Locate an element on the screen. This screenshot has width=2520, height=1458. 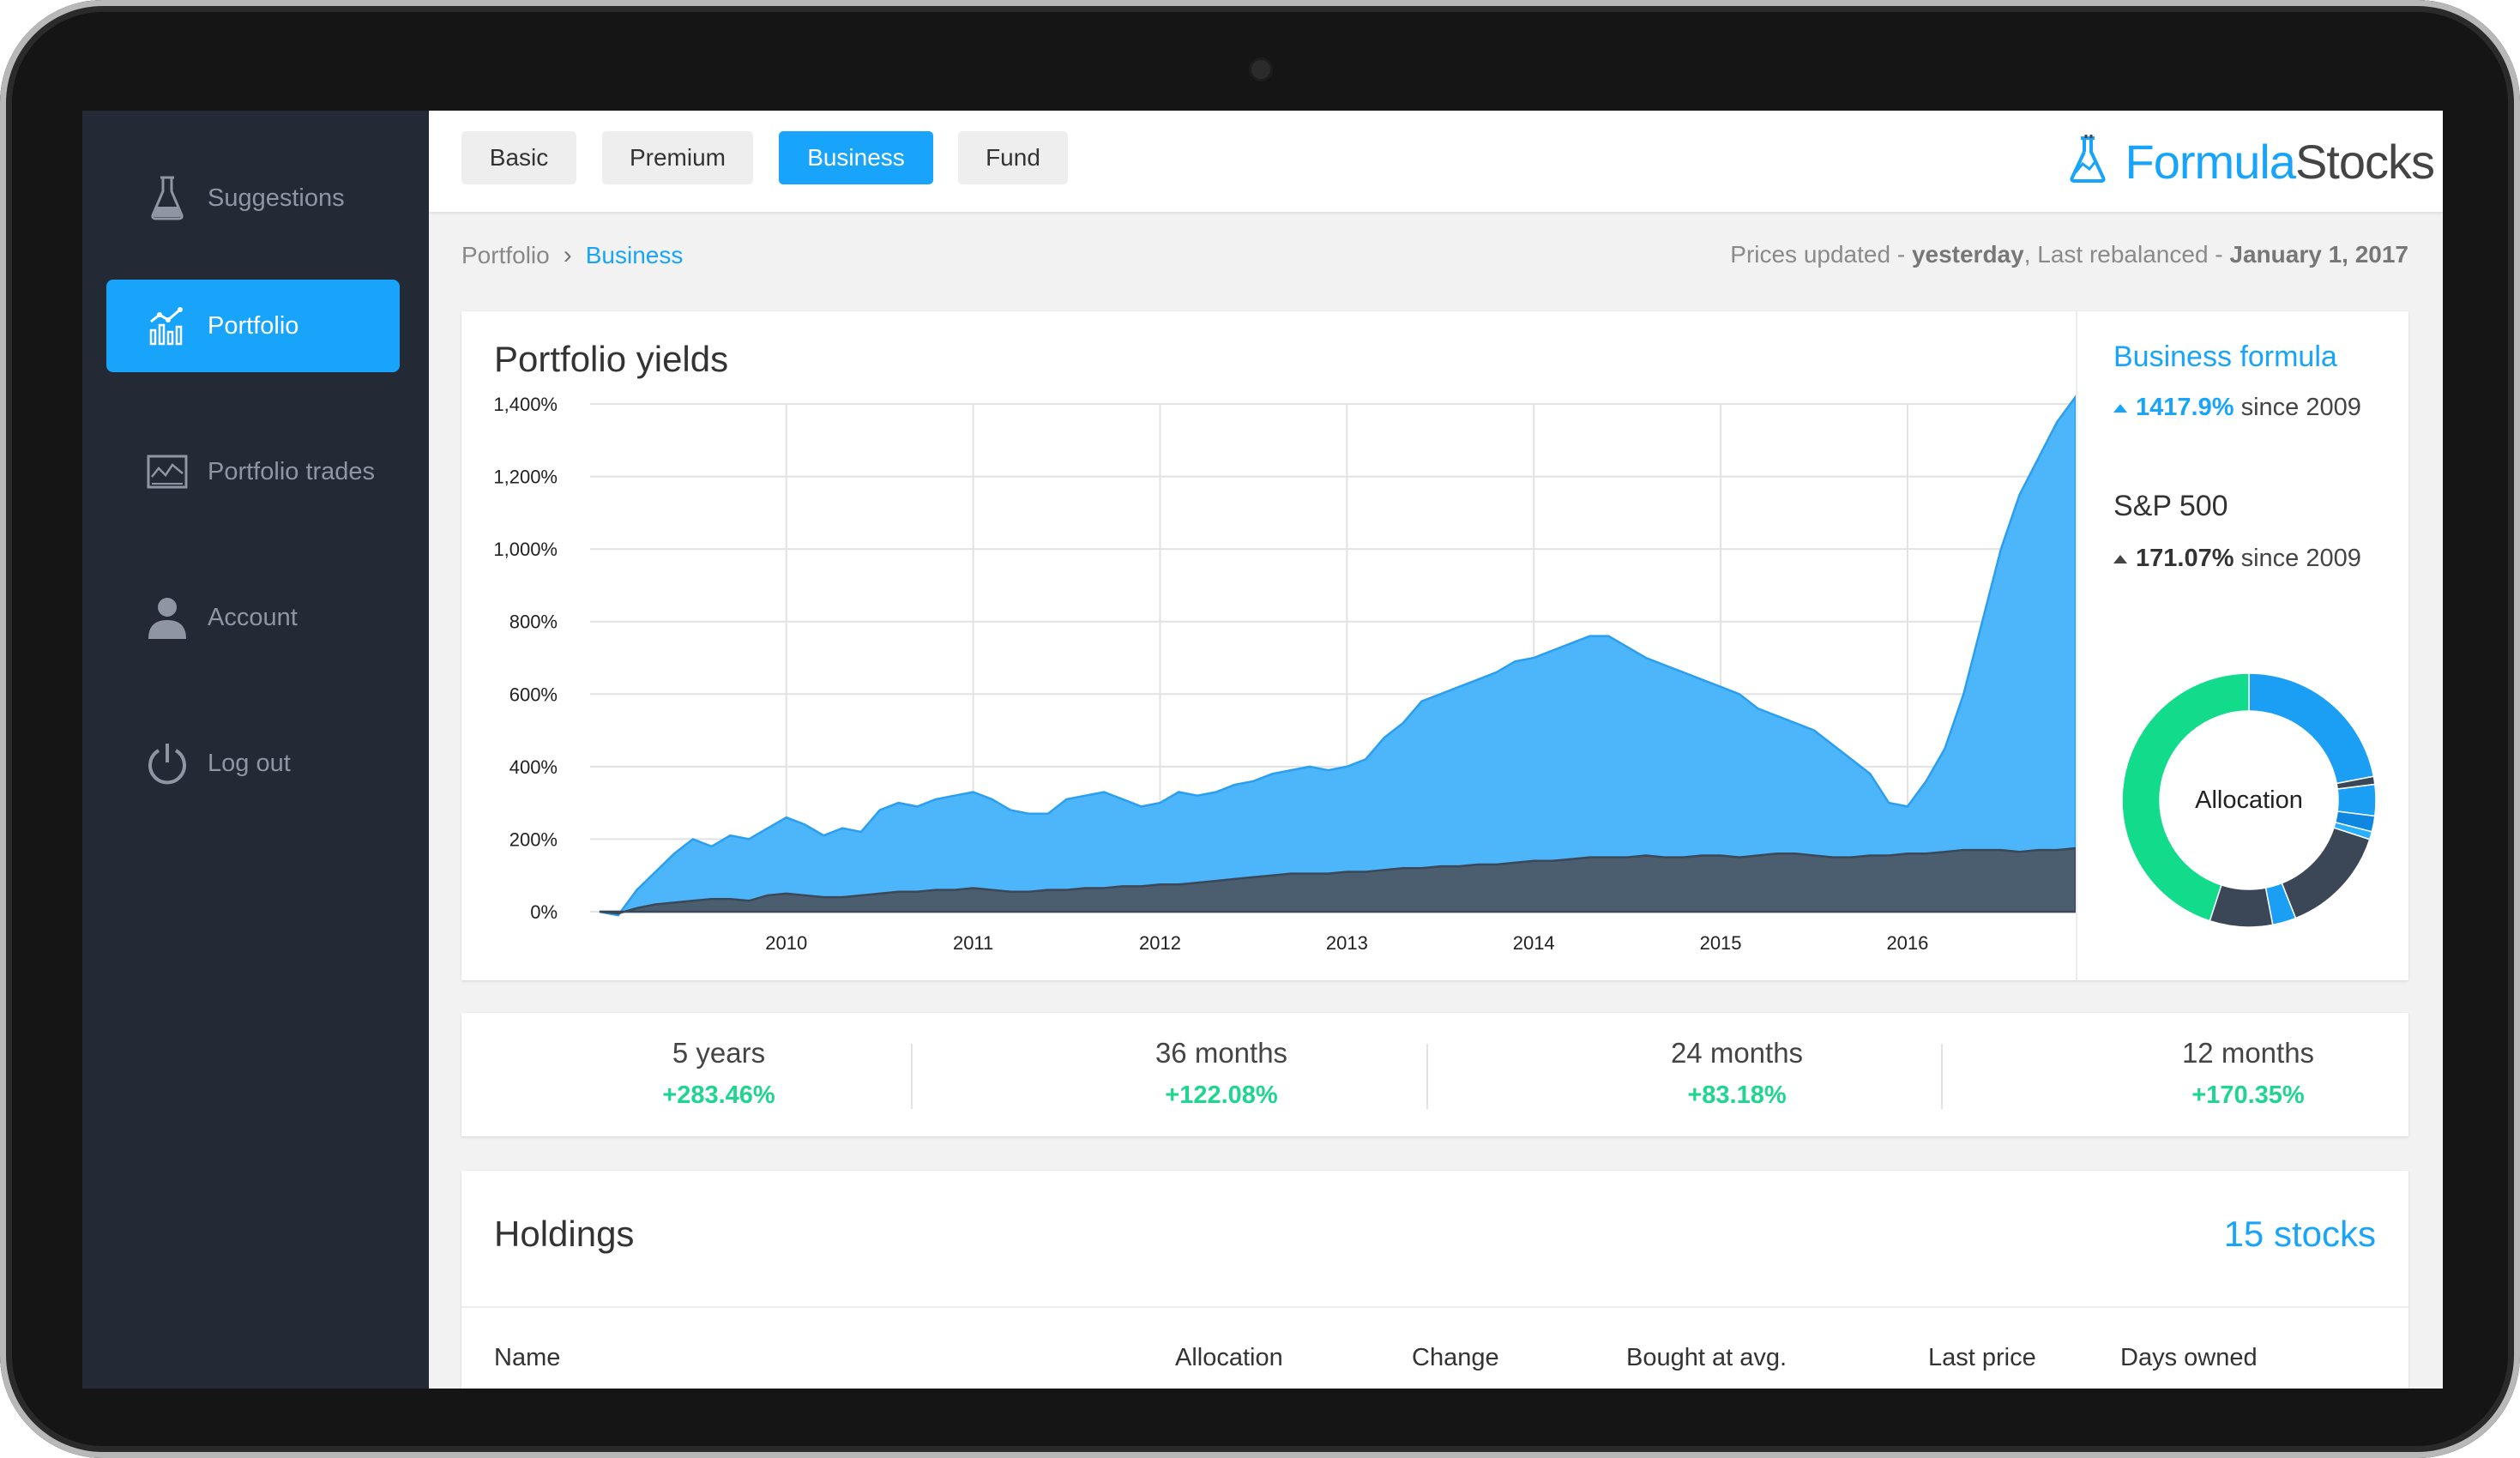
y-tick-label: 200% is located at coordinates (533, 839).